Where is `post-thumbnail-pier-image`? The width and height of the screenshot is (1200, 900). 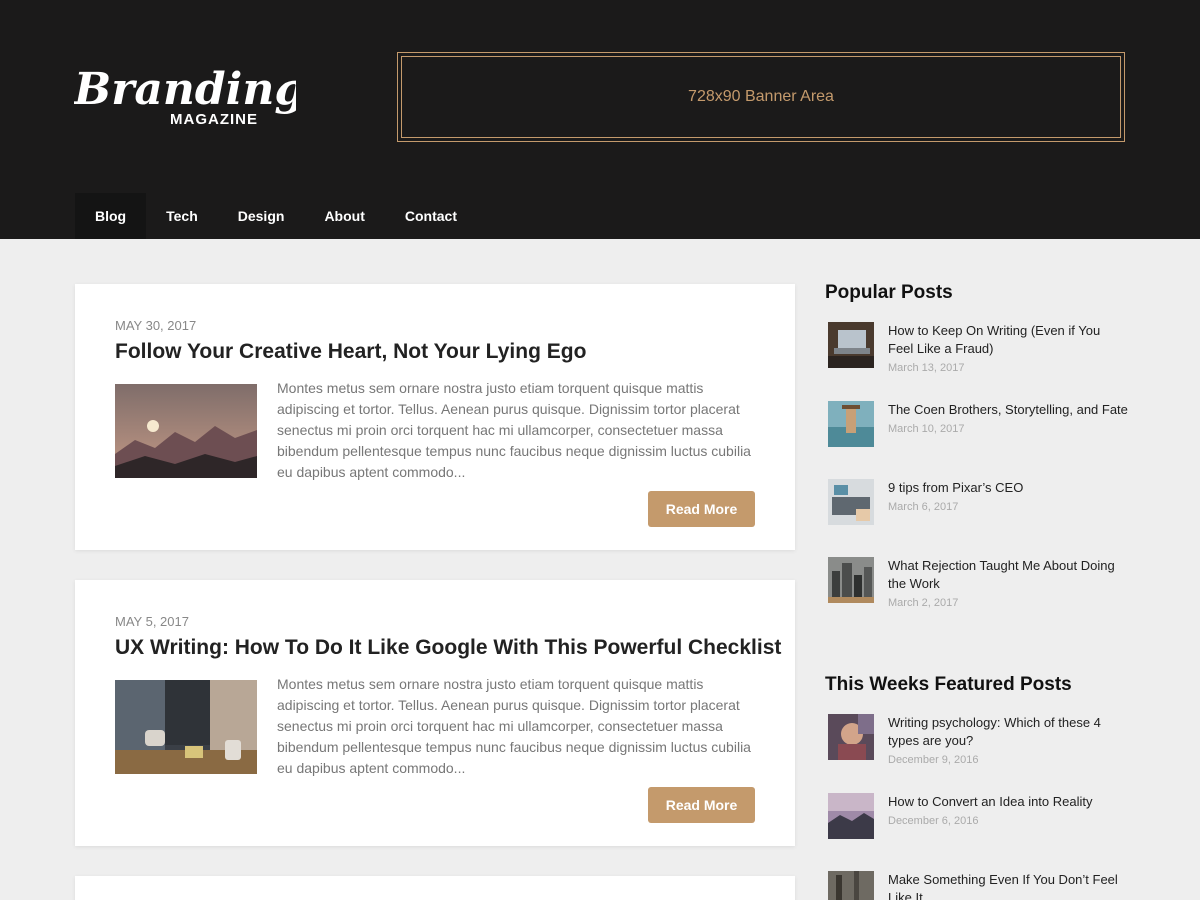
post-thumbnail-pier-image is located at coordinates (851, 424).